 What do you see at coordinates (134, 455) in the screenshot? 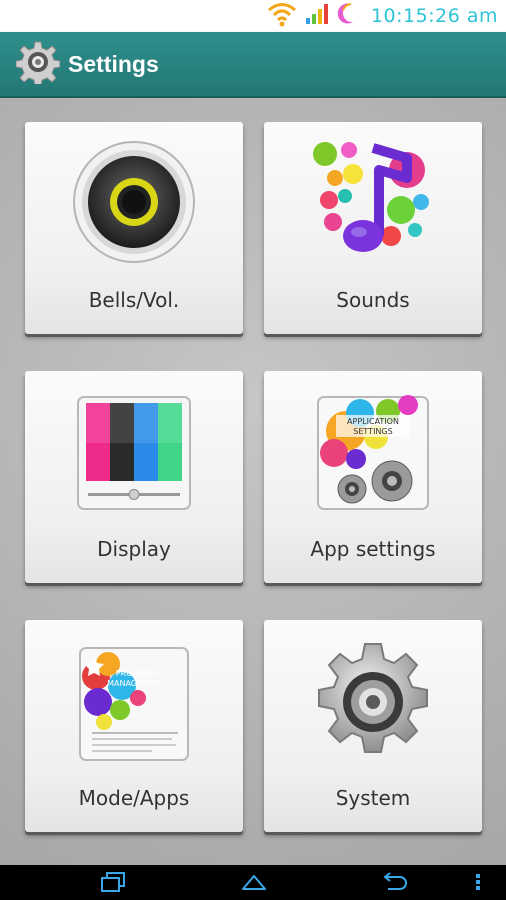
I see `display-icon` at bounding box center [134, 455].